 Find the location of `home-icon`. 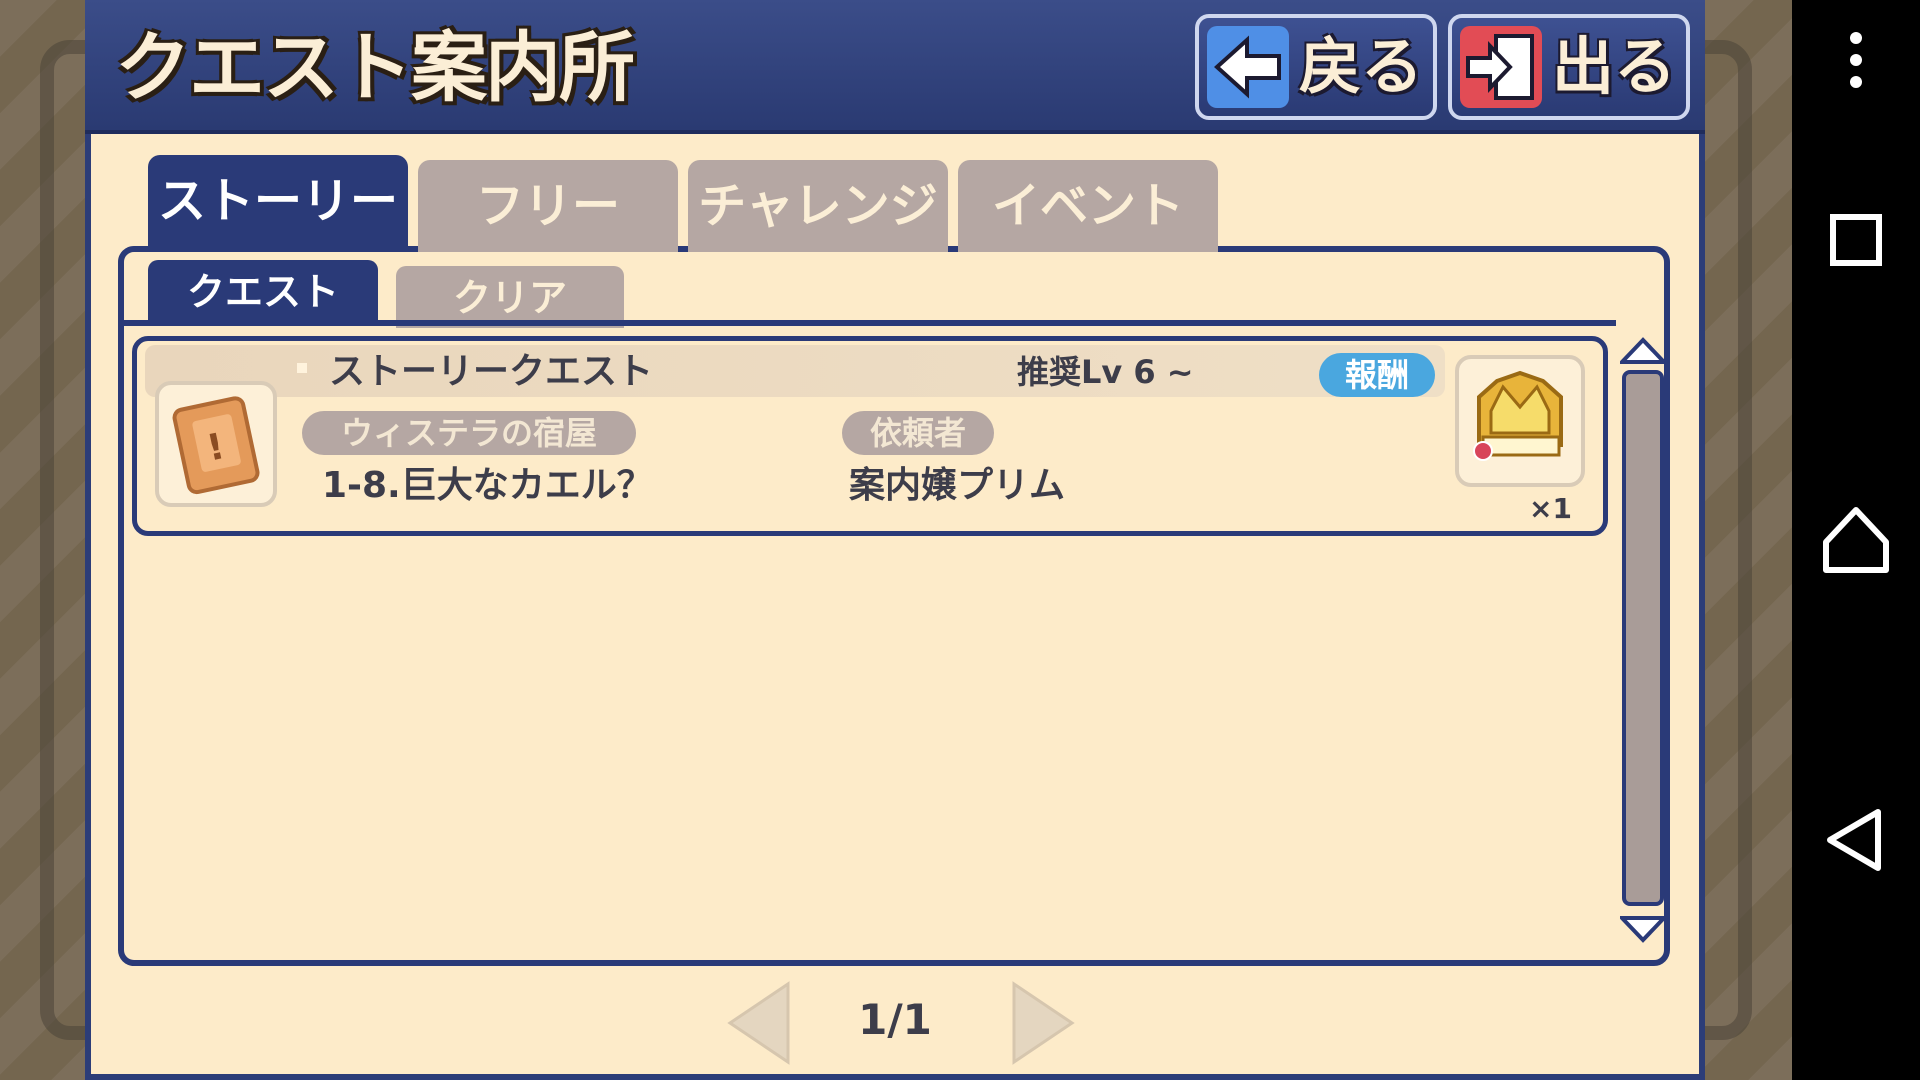

home-icon is located at coordinates (1856, 540).